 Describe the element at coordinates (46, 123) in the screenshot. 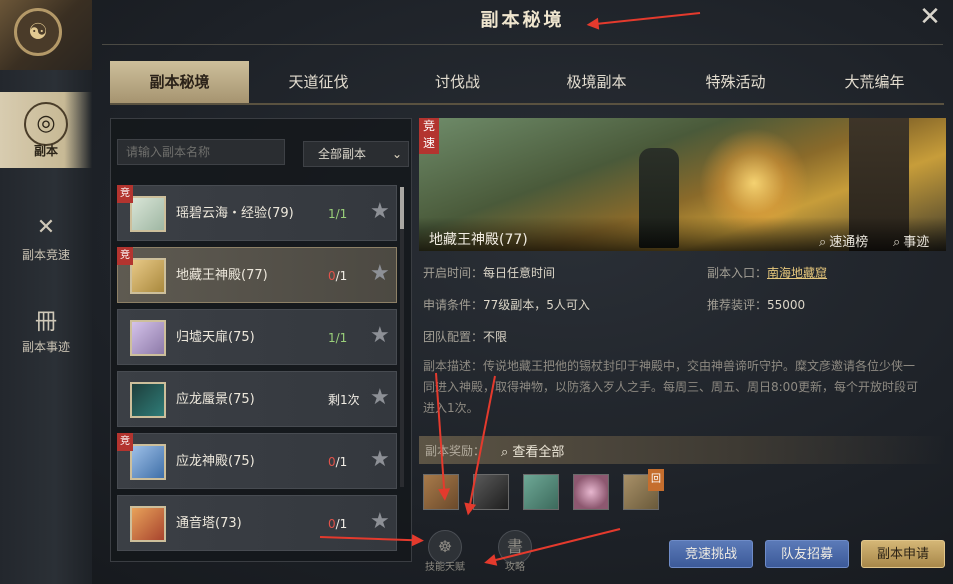

I see `dungeon-icon: ◎` at that location.